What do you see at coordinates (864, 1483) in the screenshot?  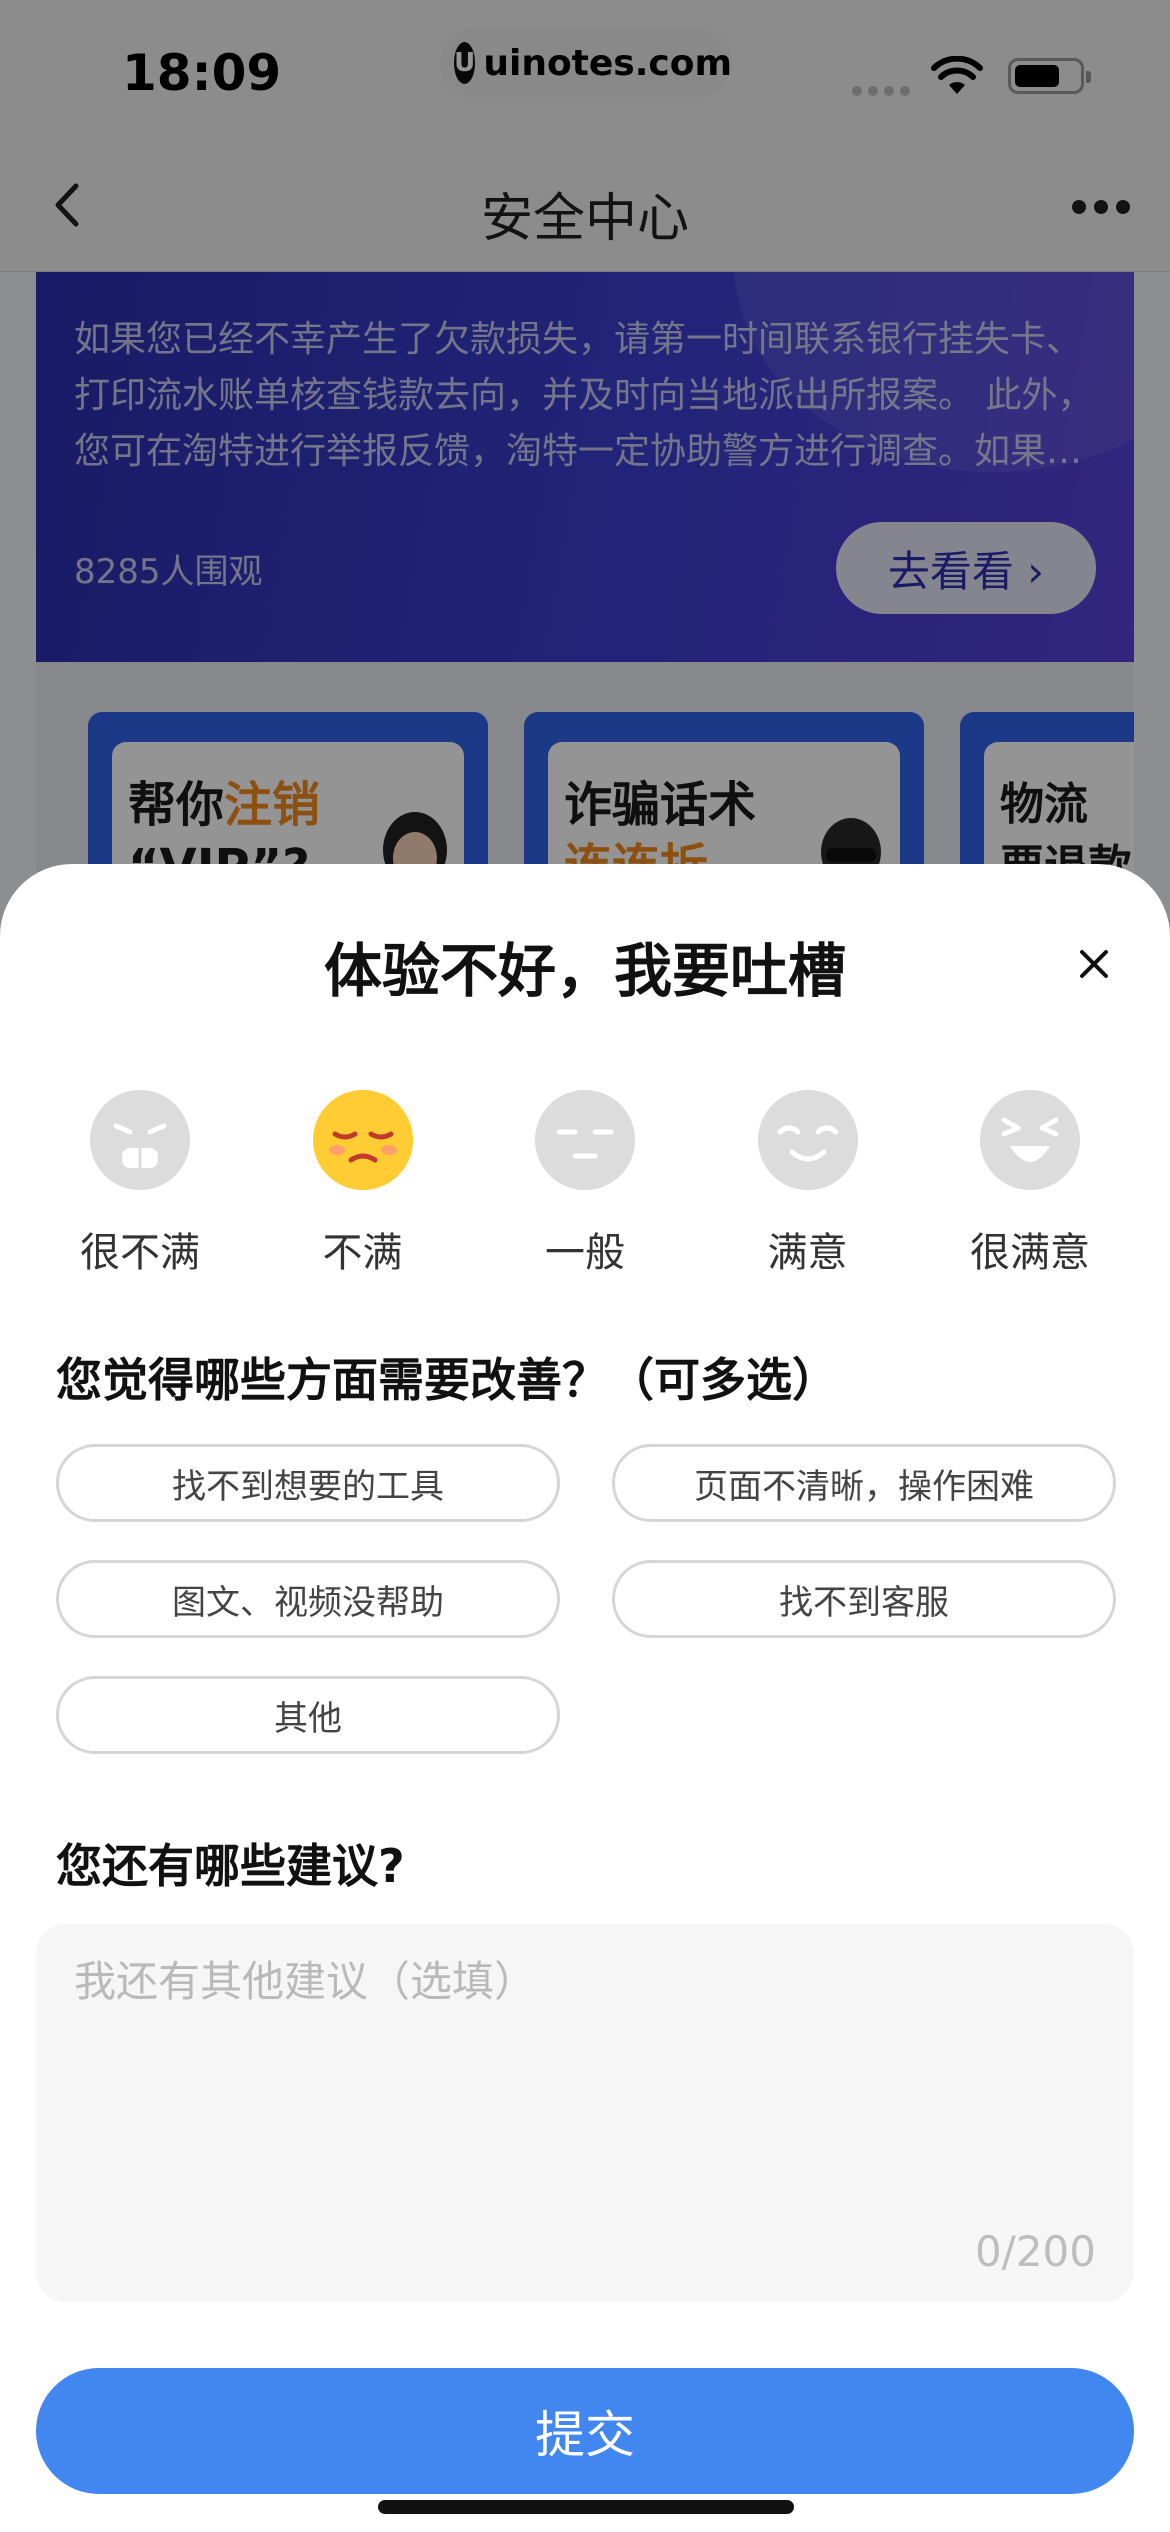 I see `option-page-unclear: 页面不清晰，操作困难` at bounding box center [864, 1483].